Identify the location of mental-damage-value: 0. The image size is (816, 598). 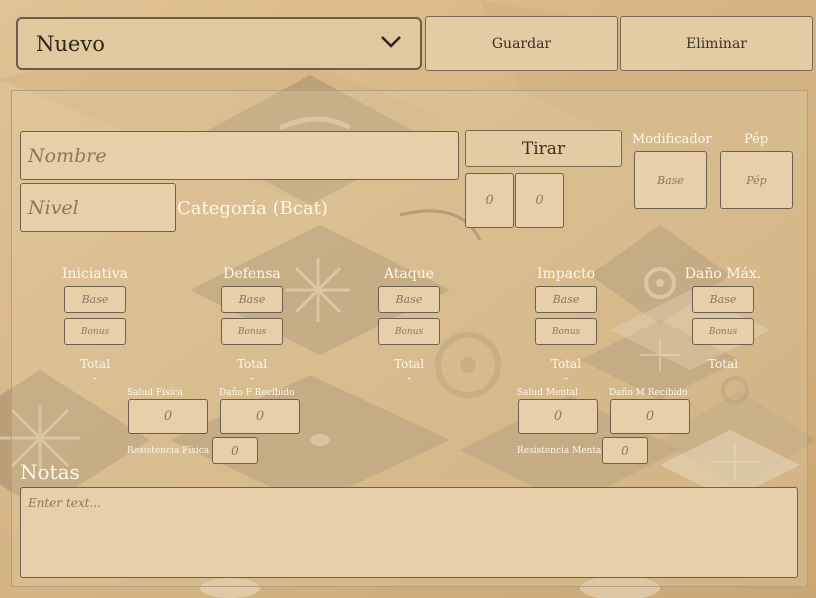
(650, 416).